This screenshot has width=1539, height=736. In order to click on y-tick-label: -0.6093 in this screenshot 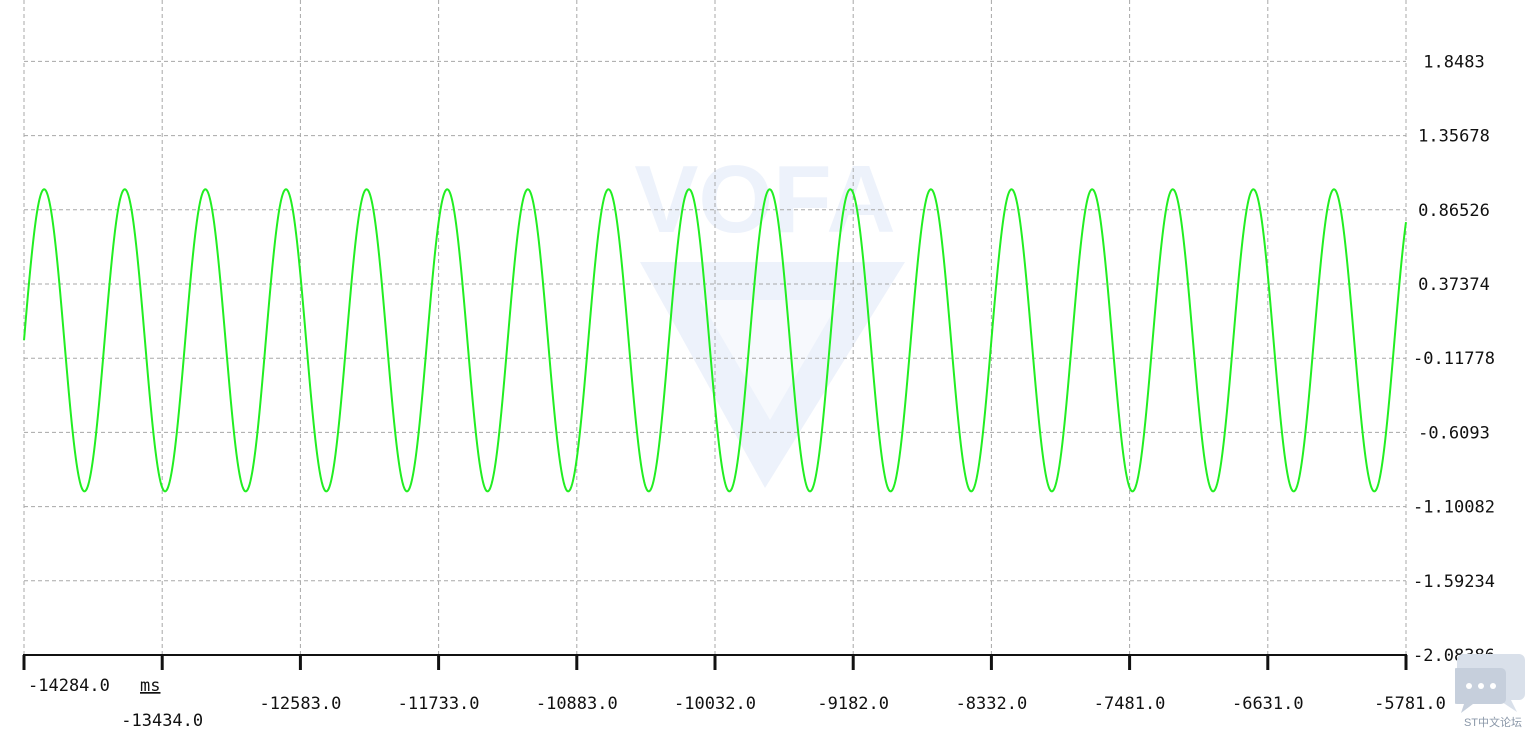, I will do `click(1454, 433)`.